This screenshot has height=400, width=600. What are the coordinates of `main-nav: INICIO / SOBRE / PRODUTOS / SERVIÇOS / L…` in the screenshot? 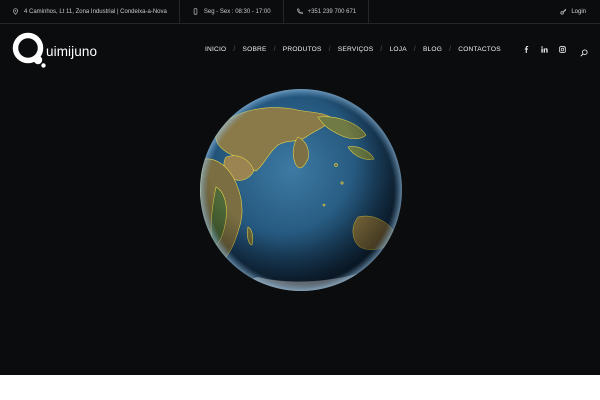 It's located at (353, 49).